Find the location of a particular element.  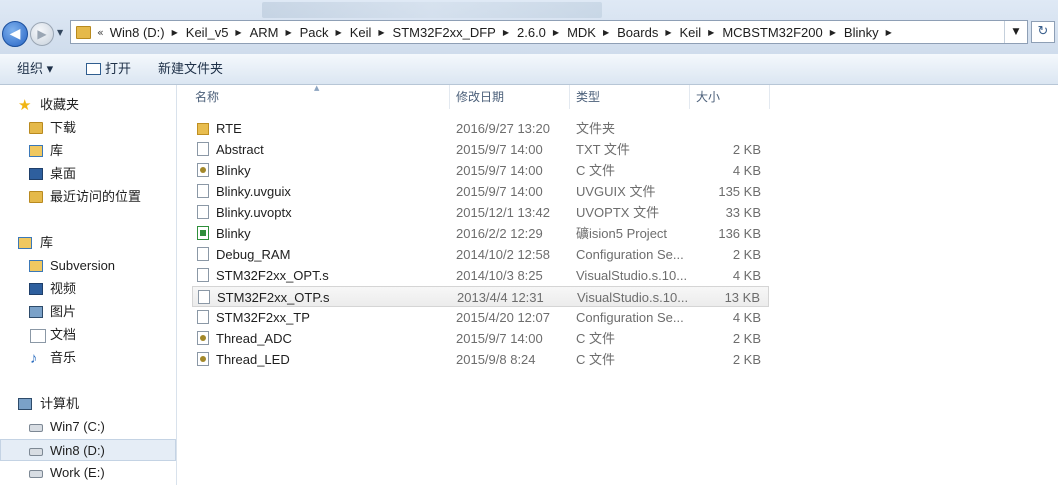

breadcrumb-blinky: Blinky ▶ is located at coordinates (872, 32).